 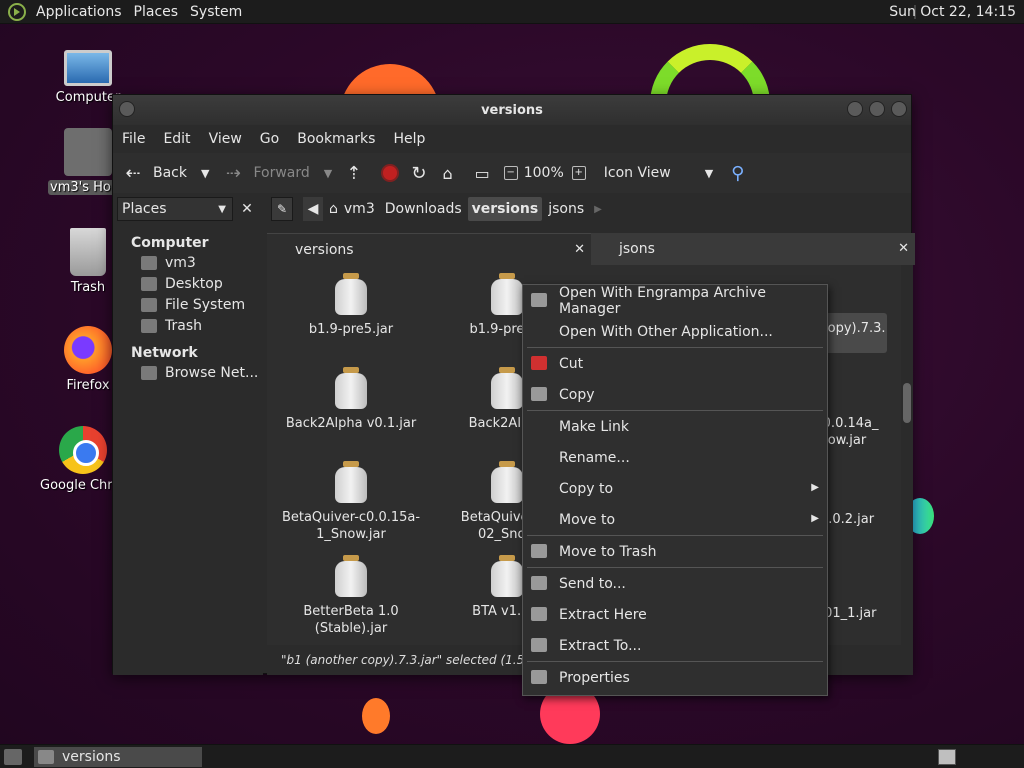 I want to click on breadcrumb-right-arrow-icon: ▶, so click(x=598, y=209).